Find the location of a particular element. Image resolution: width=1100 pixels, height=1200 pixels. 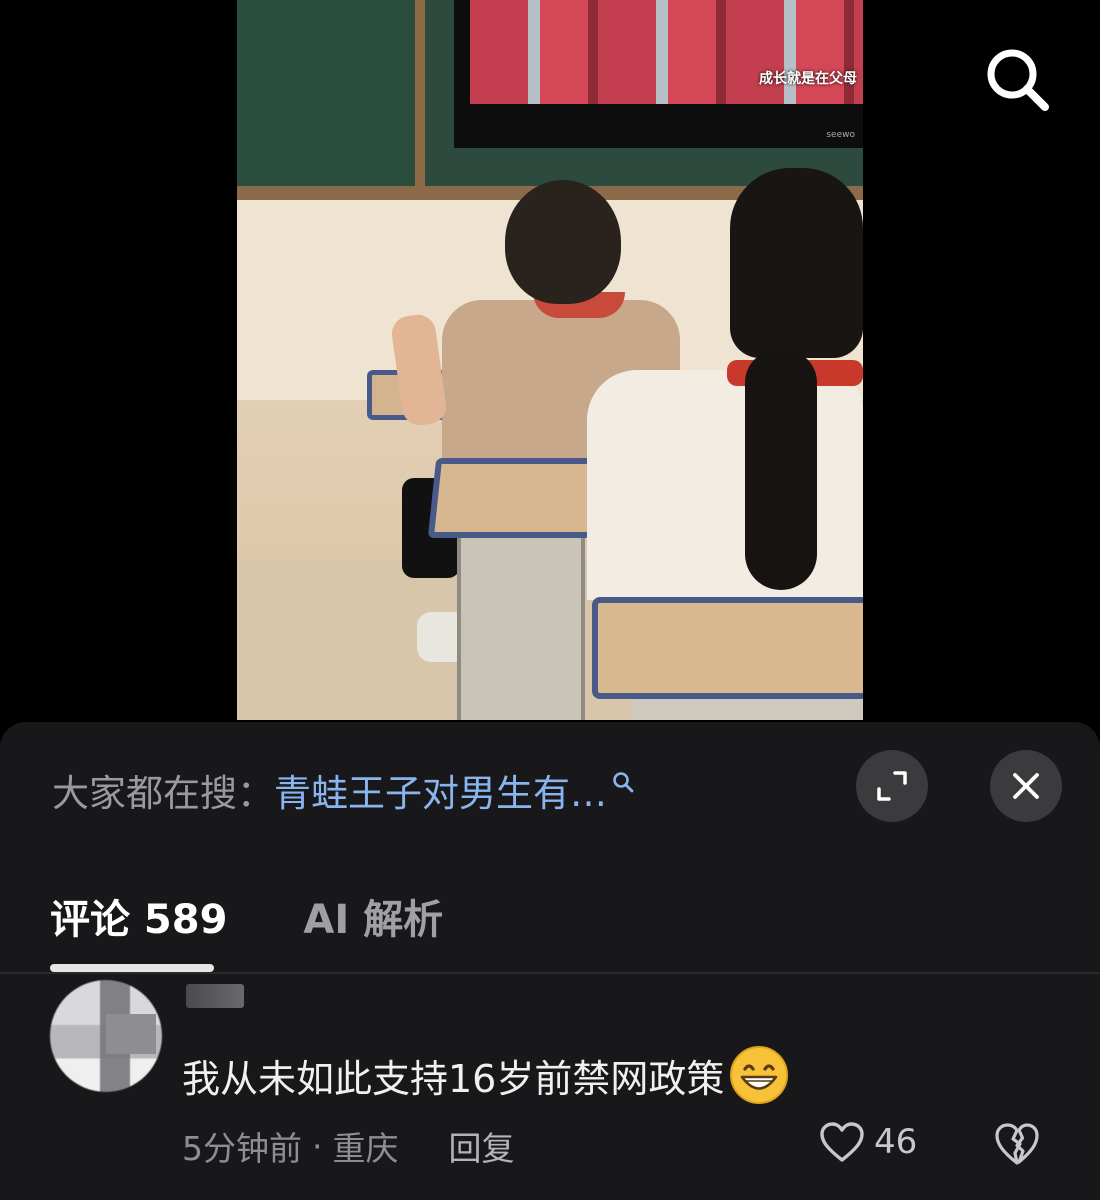

tab-comments: 评论 589 is located at coordinates (138, 916).